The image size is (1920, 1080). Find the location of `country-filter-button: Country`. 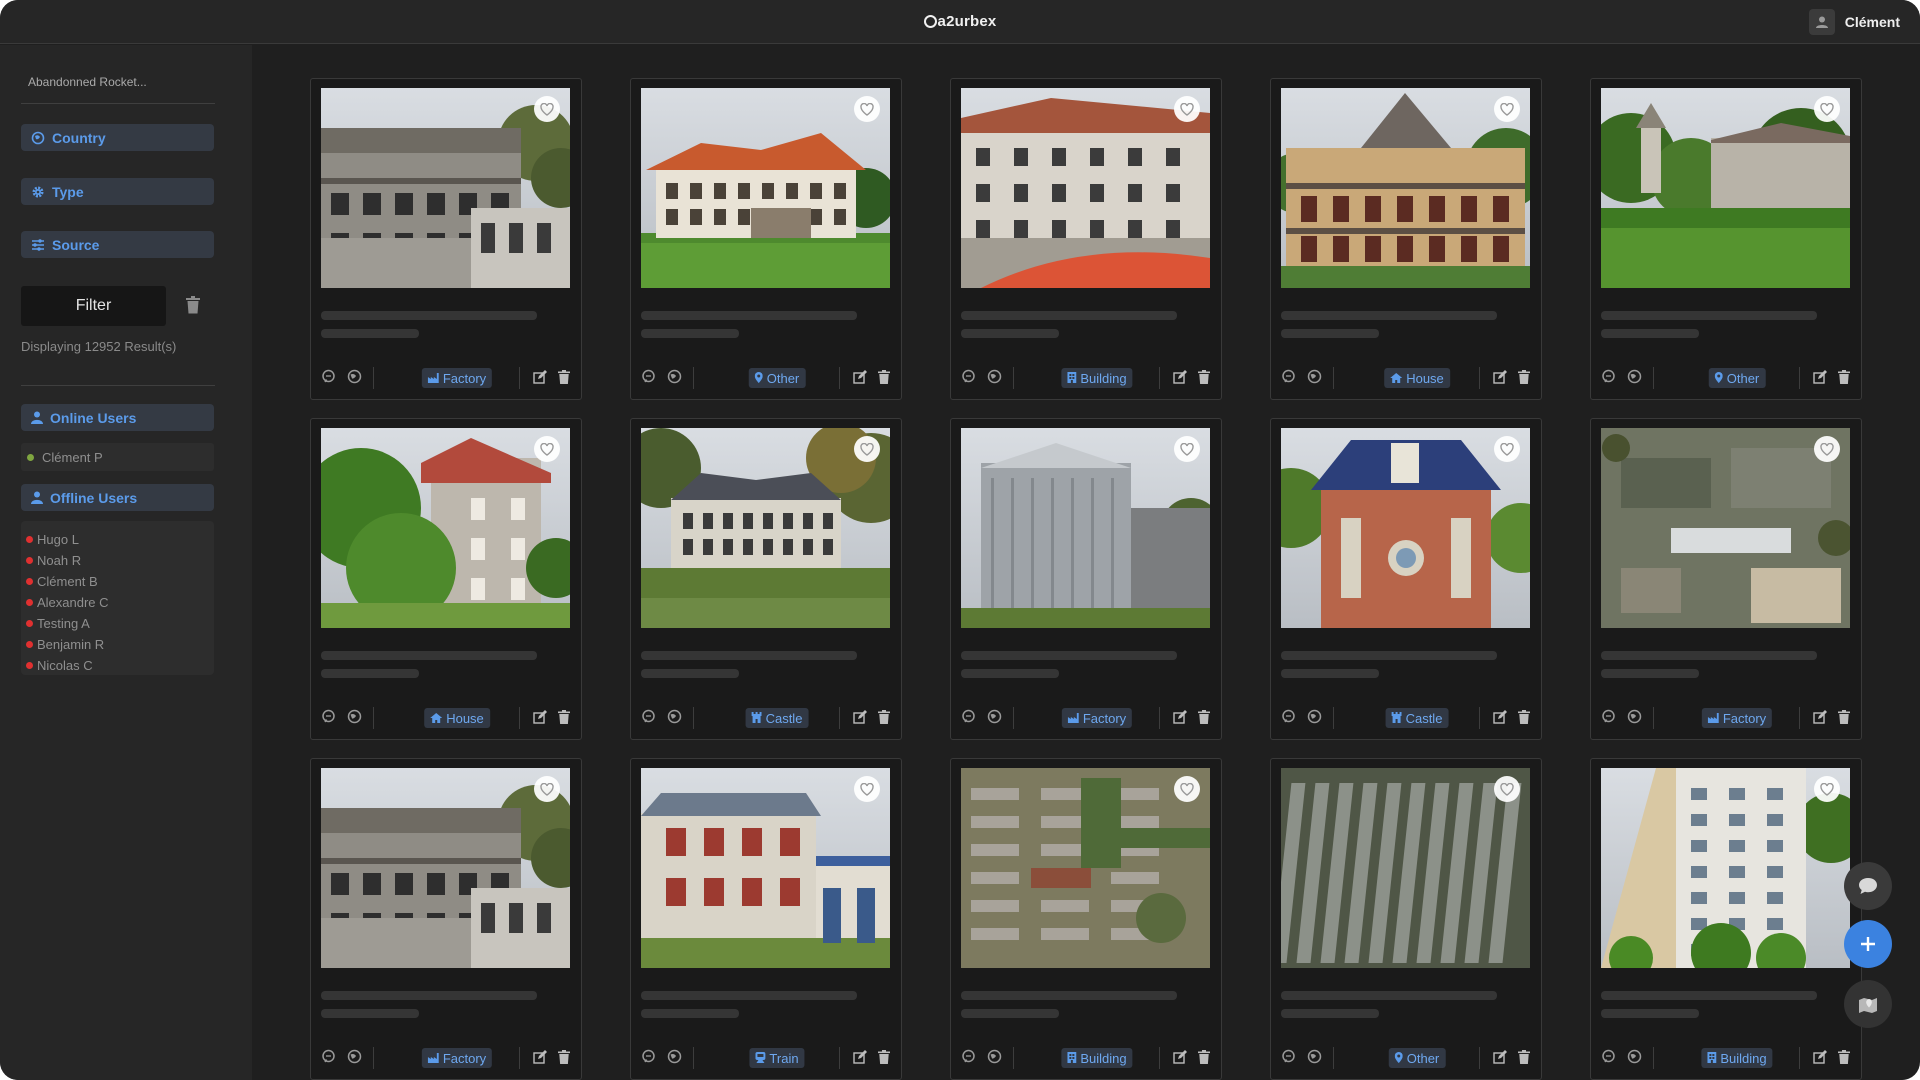

country-filter-button: Country is located at coordinates (117, 137).